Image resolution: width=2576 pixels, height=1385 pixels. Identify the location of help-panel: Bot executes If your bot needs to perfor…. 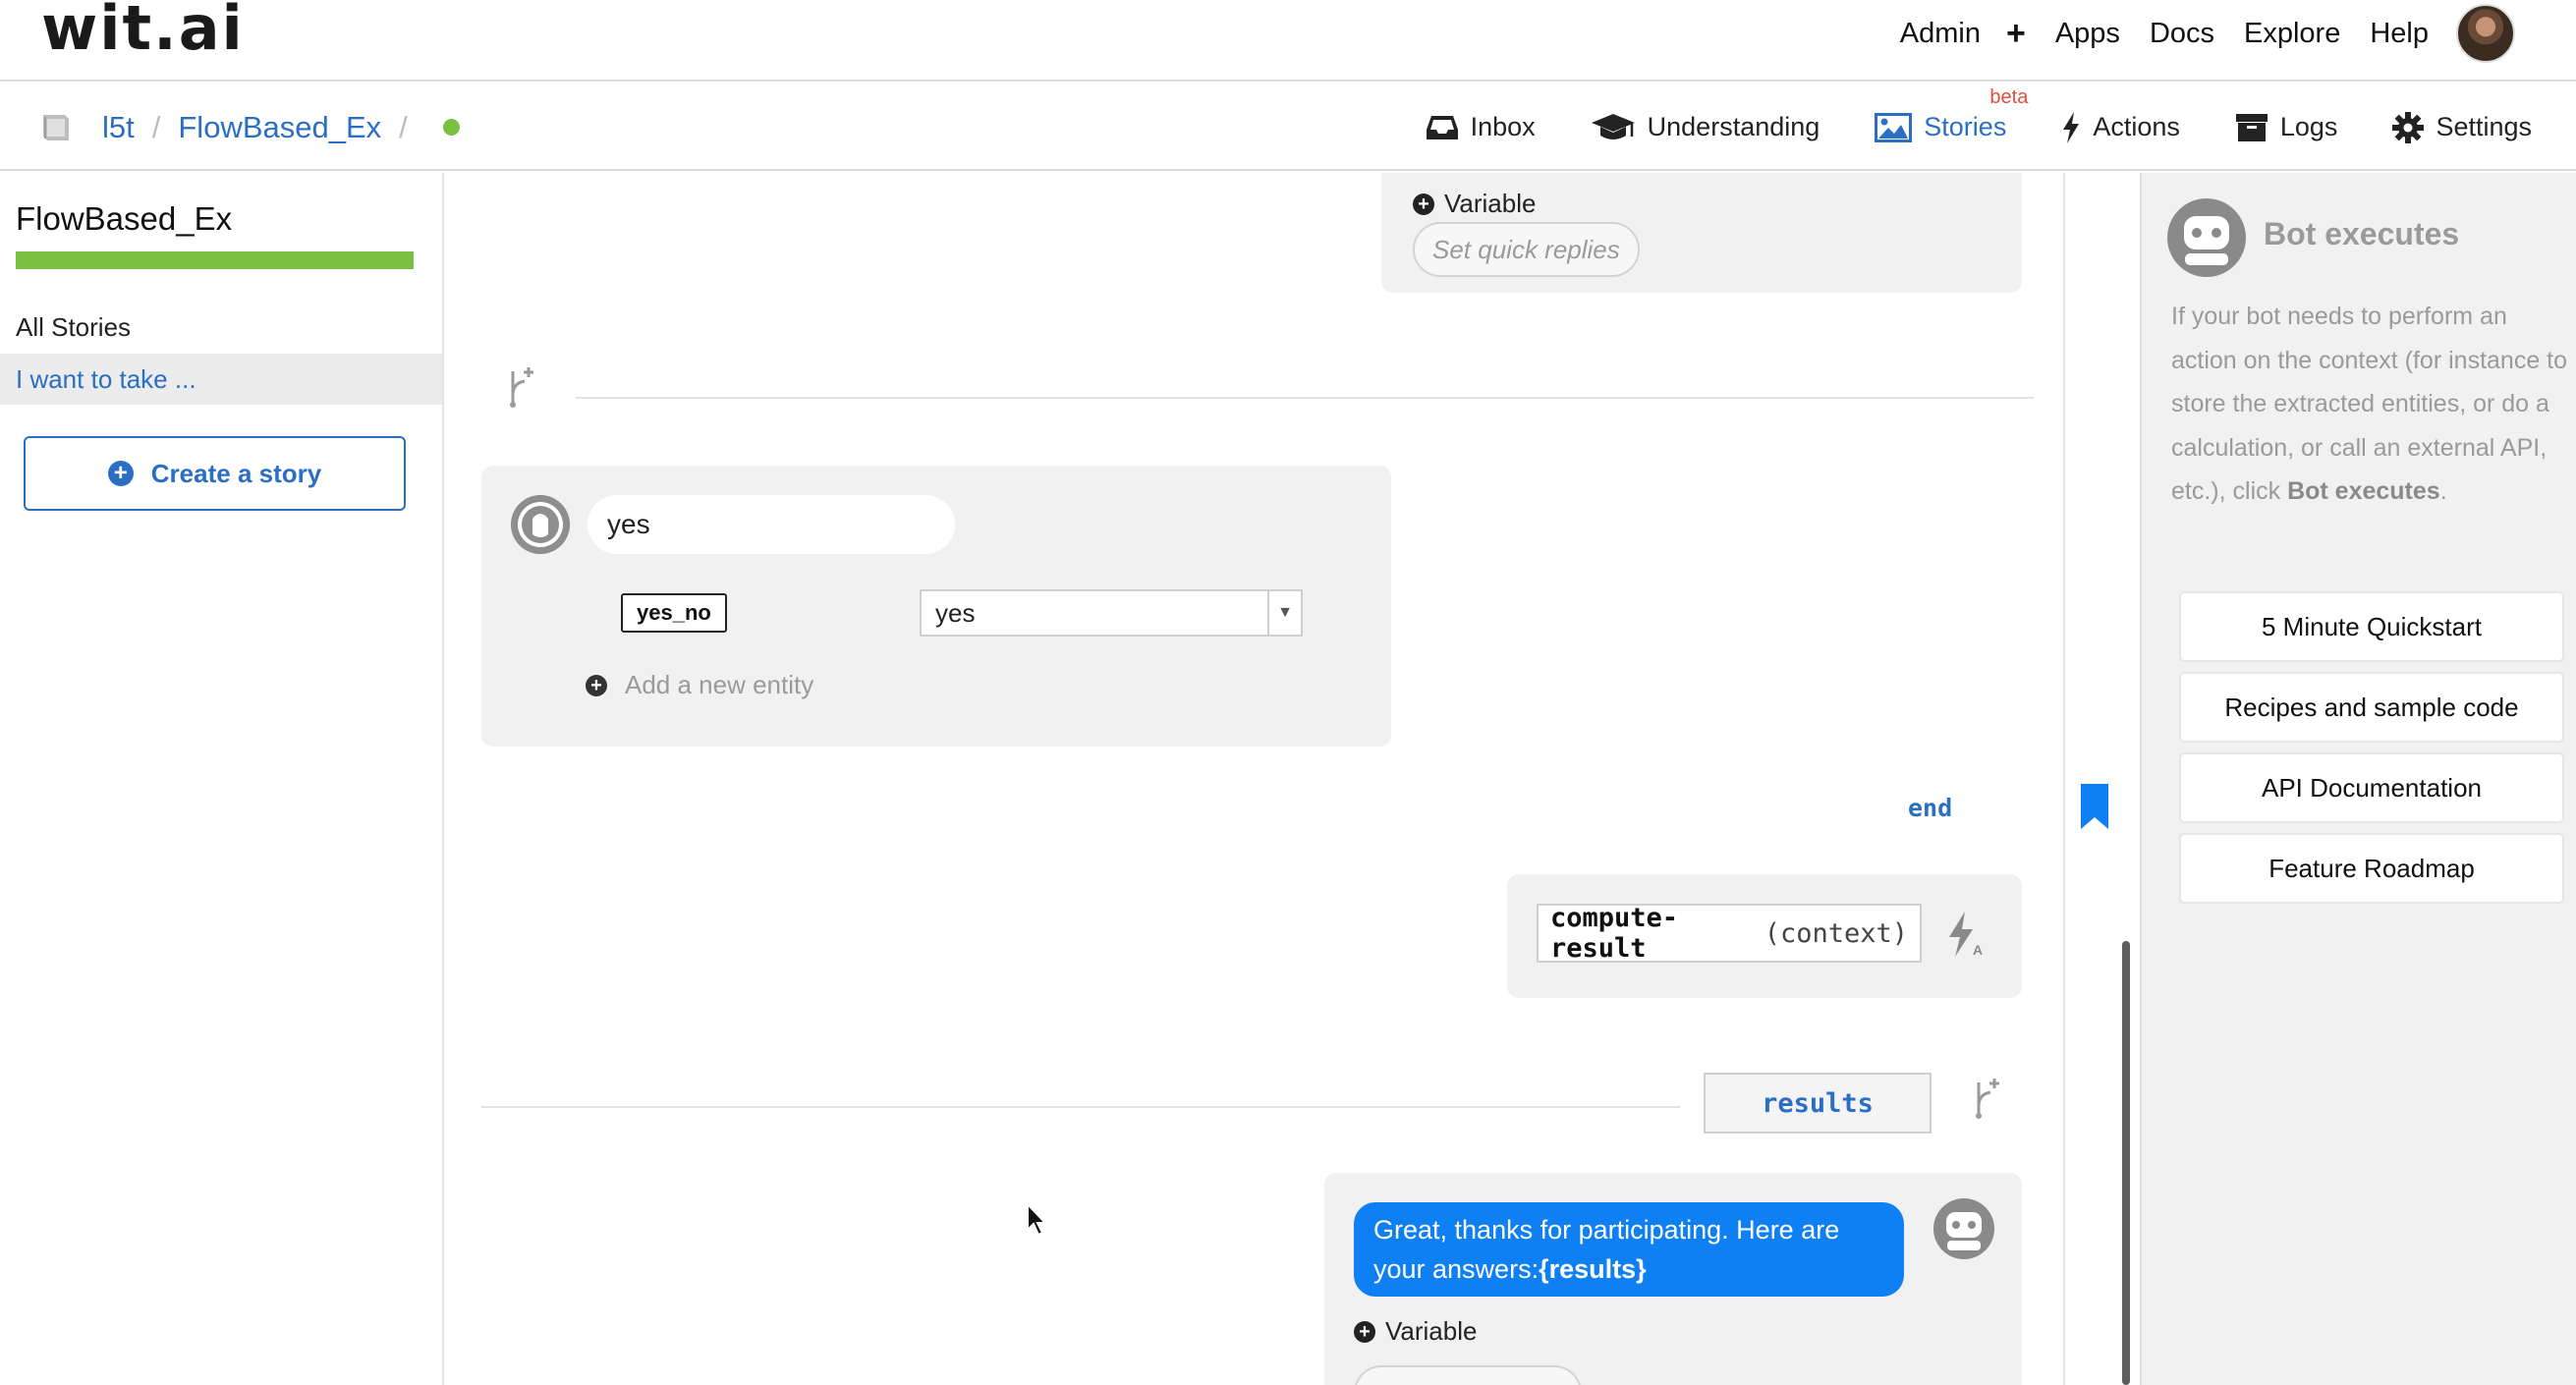
(2358, 779).